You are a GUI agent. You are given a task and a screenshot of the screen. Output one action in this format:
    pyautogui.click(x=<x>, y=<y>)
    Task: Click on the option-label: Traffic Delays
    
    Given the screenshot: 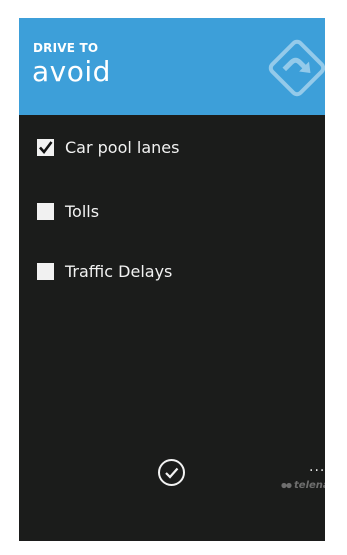 What is the action you would take?
    pyautogui.click(x=119, y=271)
    